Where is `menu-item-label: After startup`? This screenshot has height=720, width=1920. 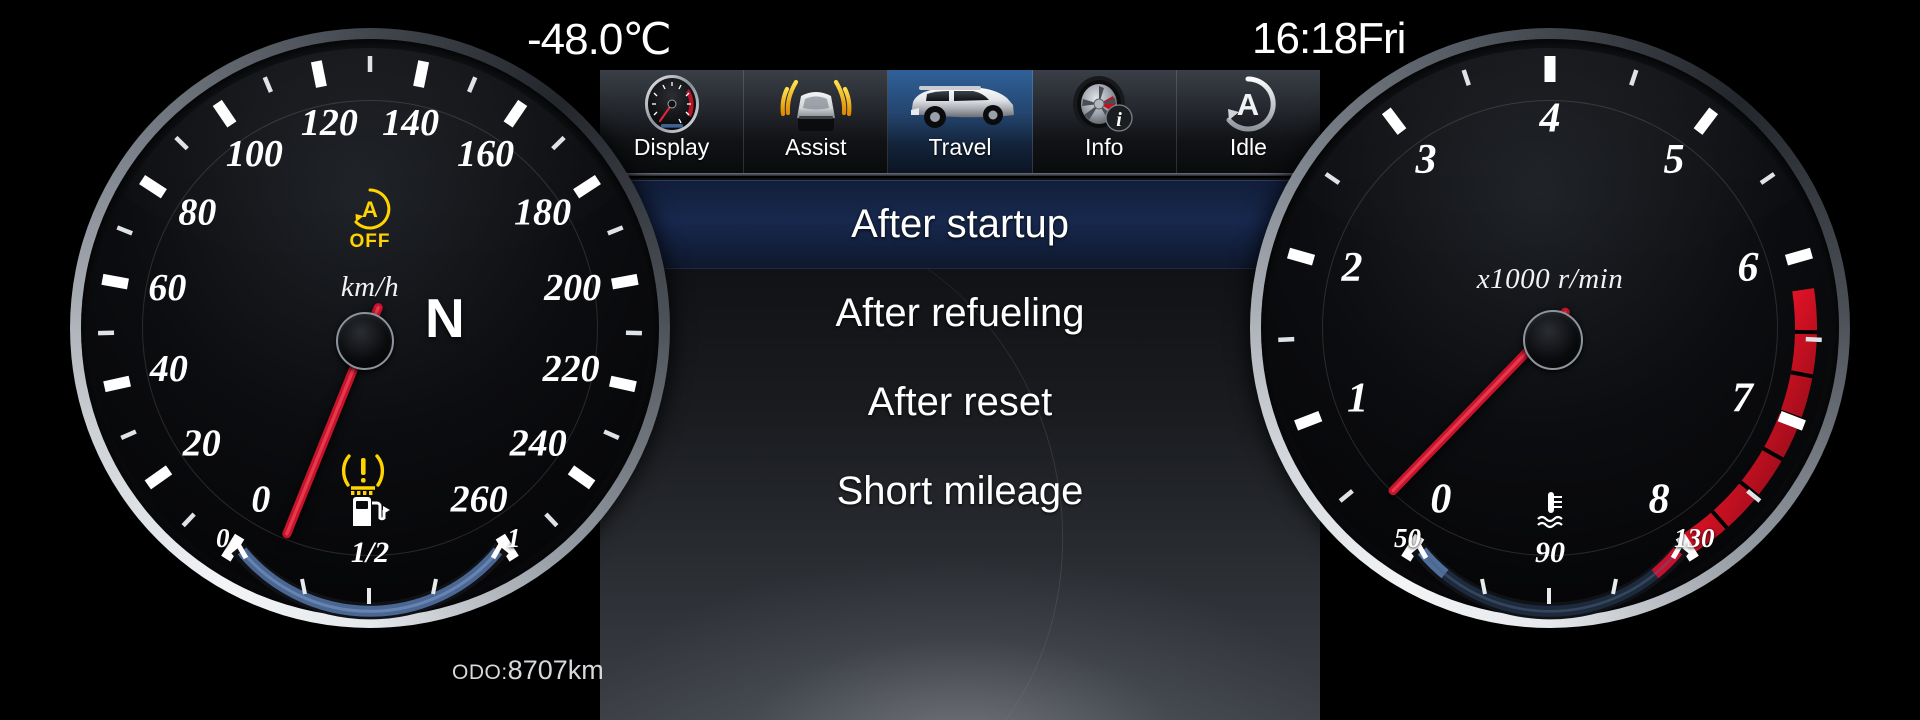
menu-item-label: After startup is located at coordinates (960, 224).